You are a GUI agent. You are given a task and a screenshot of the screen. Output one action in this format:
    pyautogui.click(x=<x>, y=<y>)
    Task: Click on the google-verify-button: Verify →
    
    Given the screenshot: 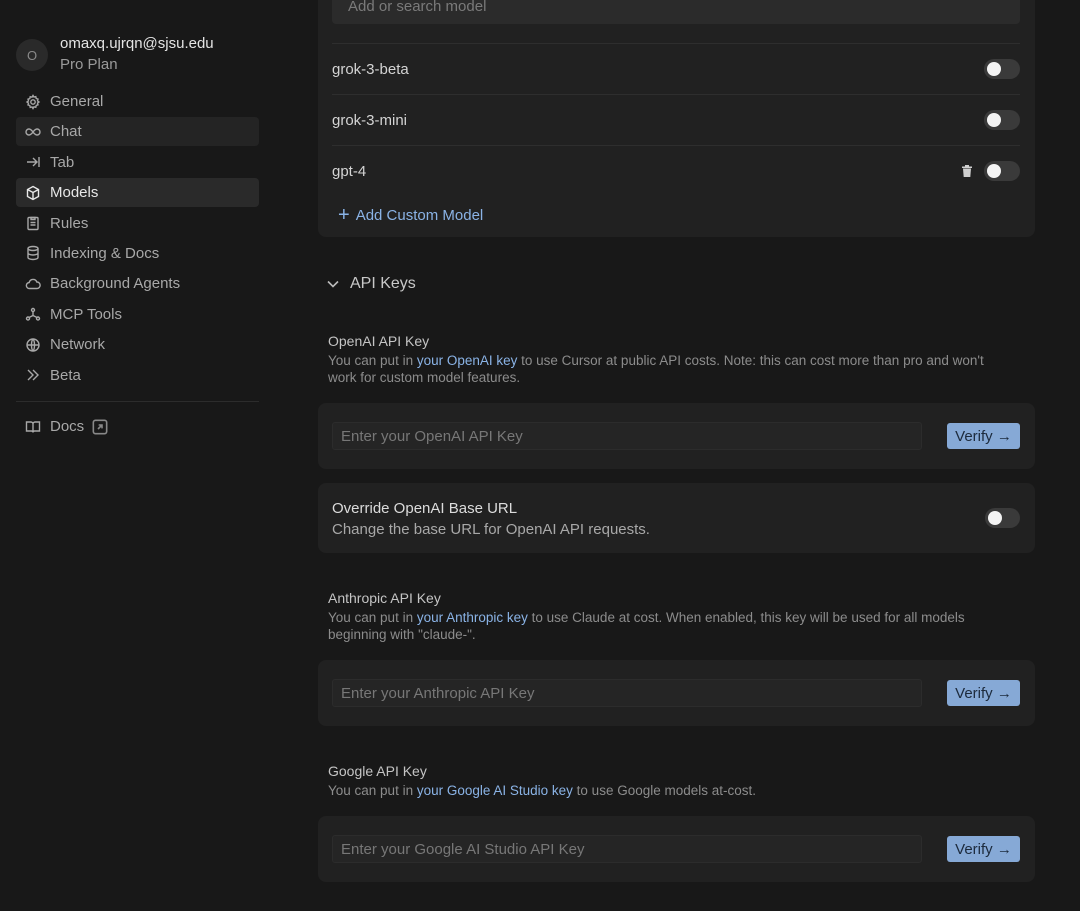 What is the action you would take?
    pyautogui.click(x=983, y=849)
    